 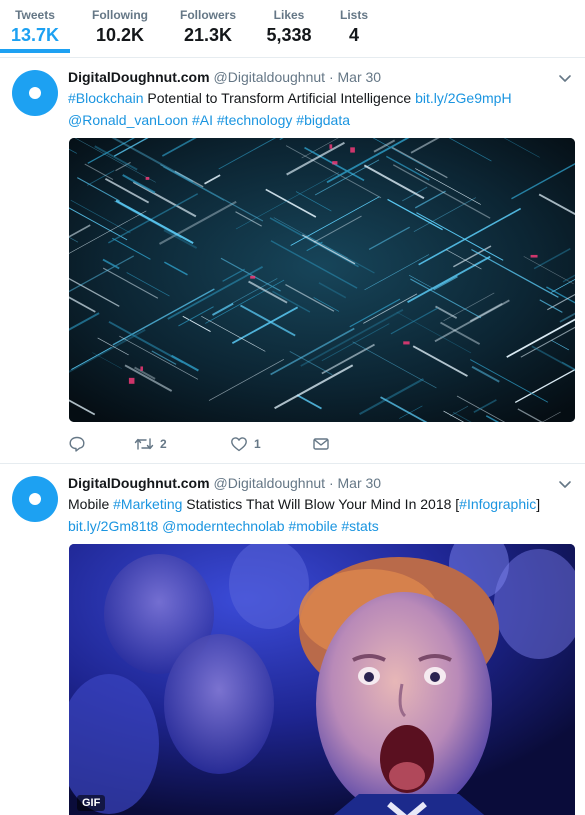 What do you see at coordinates (218, 444) in the screenshot?
I see `tweet-actions: 2 1` at bounding box center [218, 444].